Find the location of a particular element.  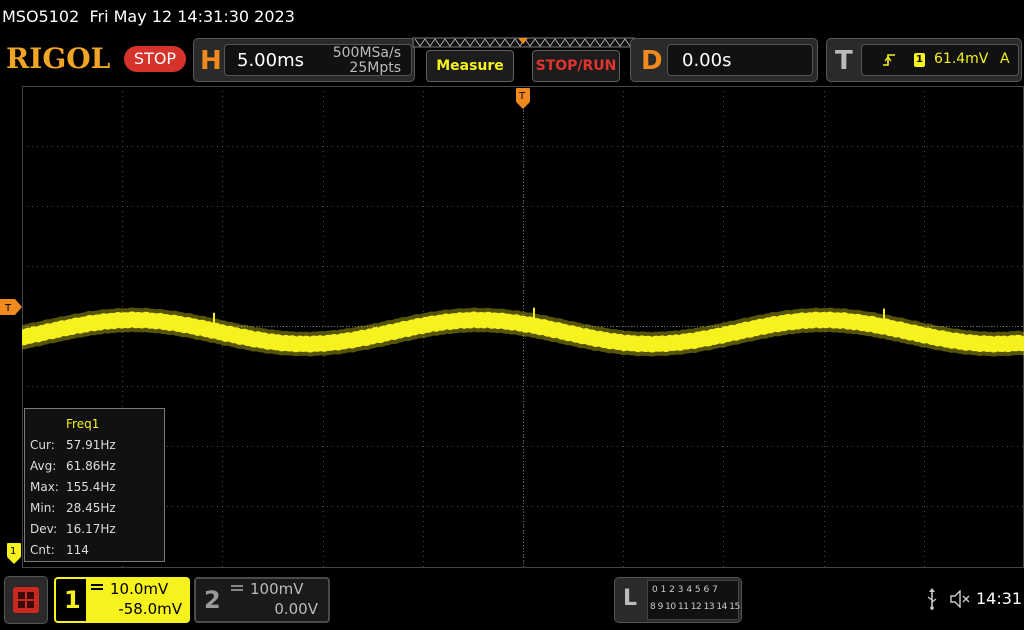

channel1-panel: 1 10.0mV -58.0mV is located at coordinates (122, 600).